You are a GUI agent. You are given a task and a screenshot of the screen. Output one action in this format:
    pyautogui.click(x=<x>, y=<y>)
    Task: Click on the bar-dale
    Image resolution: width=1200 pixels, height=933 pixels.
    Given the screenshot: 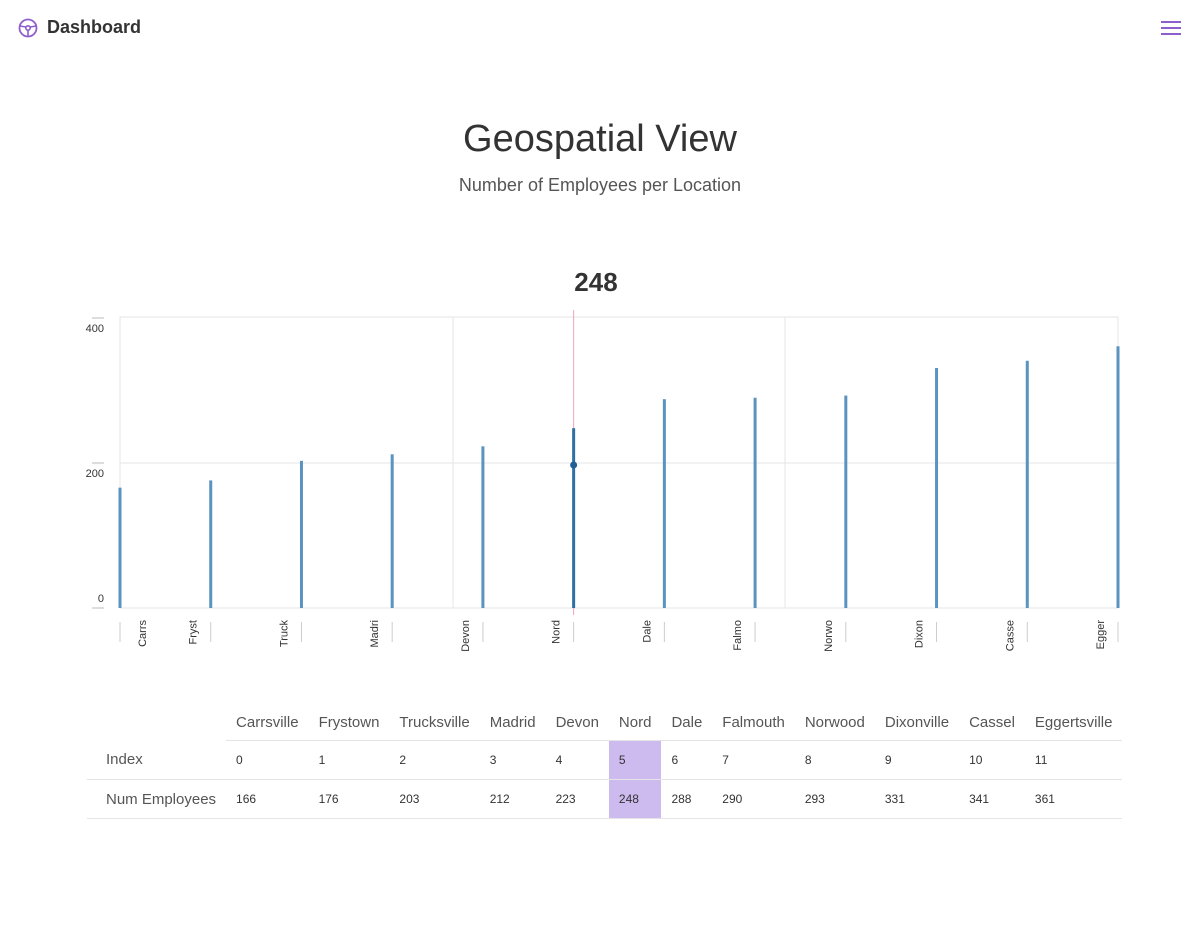 What is the action you would take?
    pyautogui.click(x=664, y=503)
    